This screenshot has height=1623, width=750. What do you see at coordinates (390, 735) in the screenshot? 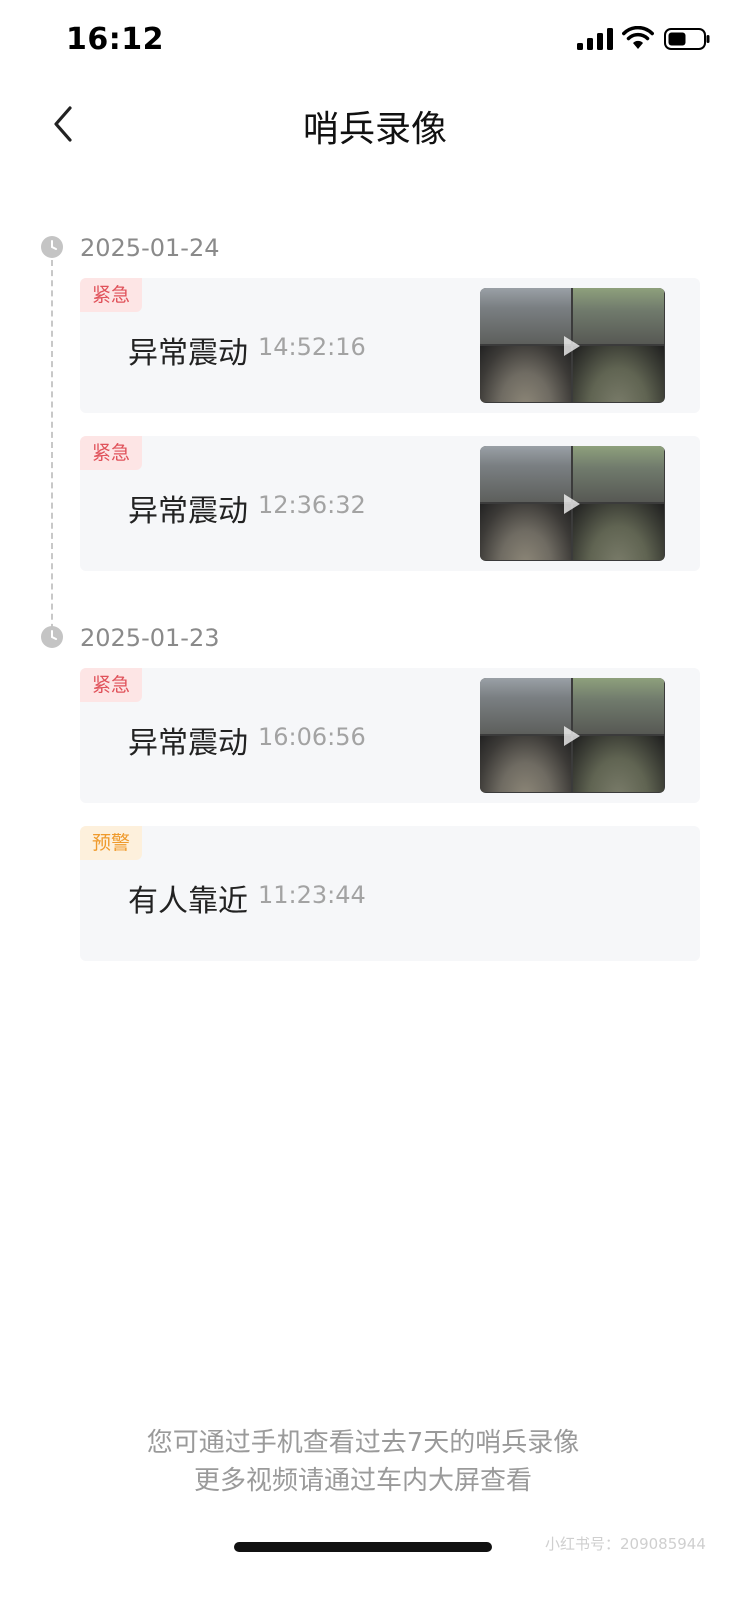
I see `event-card: 紧急 异常震动 16:06:56` at bounding box center [390, 735].